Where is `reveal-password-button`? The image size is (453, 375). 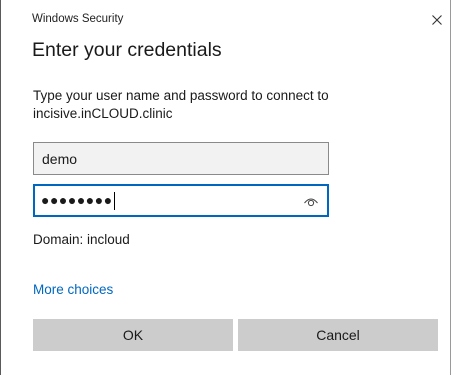
reveal-password-button is located at coordinates (311, 201).